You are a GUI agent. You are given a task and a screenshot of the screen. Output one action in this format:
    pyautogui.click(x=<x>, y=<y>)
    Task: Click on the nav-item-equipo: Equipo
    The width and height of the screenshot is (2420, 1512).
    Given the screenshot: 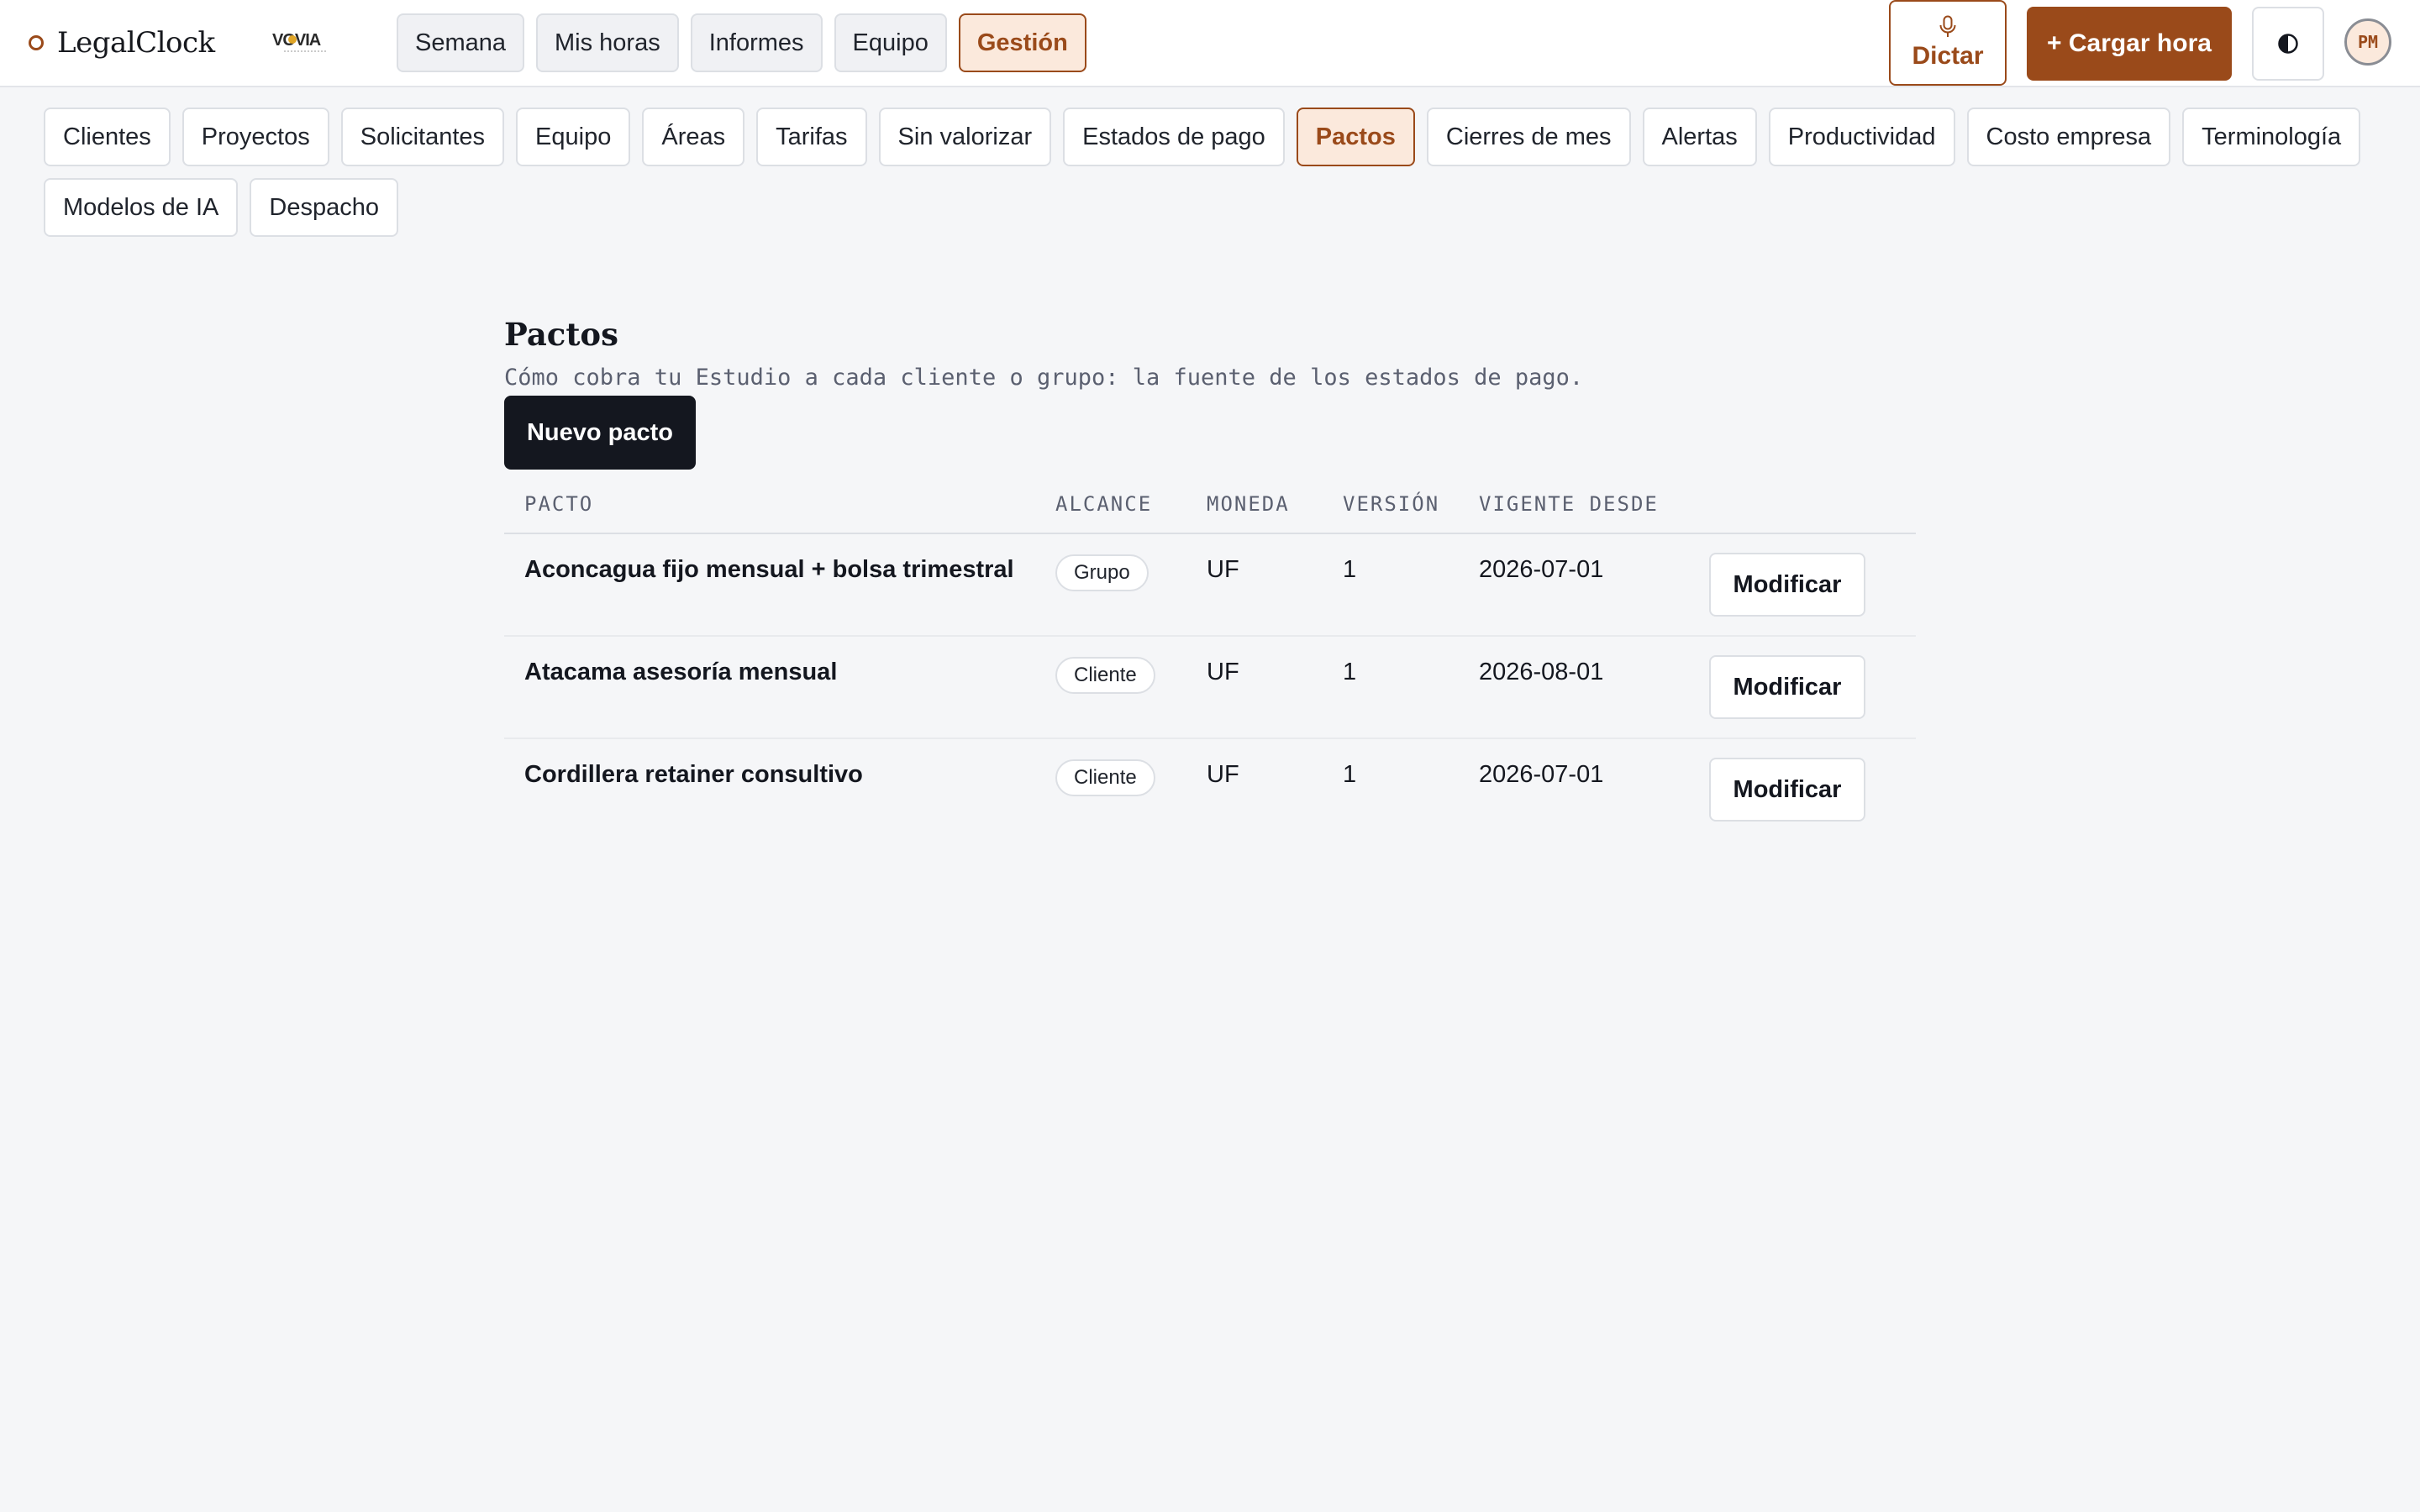 What is the action you would take?
    pyautogui.click(x=891, y=42)
    